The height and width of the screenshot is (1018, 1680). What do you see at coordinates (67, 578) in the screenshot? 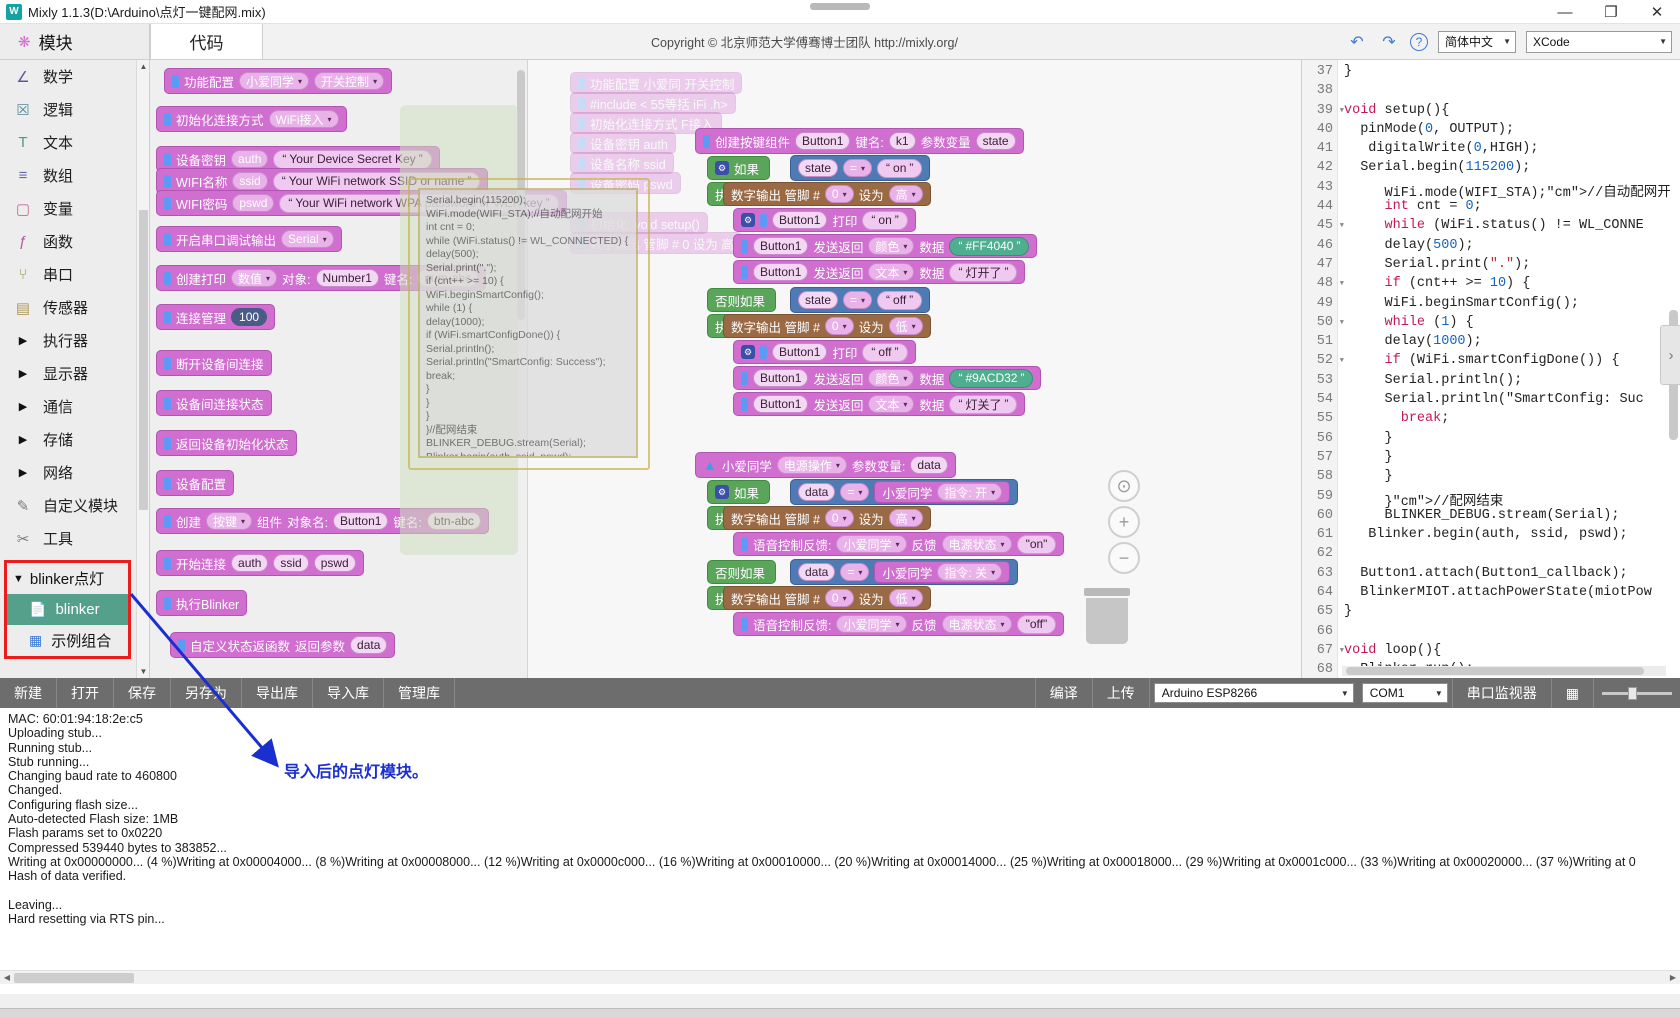
I see `sidebar-item-blinker-group: ▼ blinker点灯` at bounding box center [67, 578].